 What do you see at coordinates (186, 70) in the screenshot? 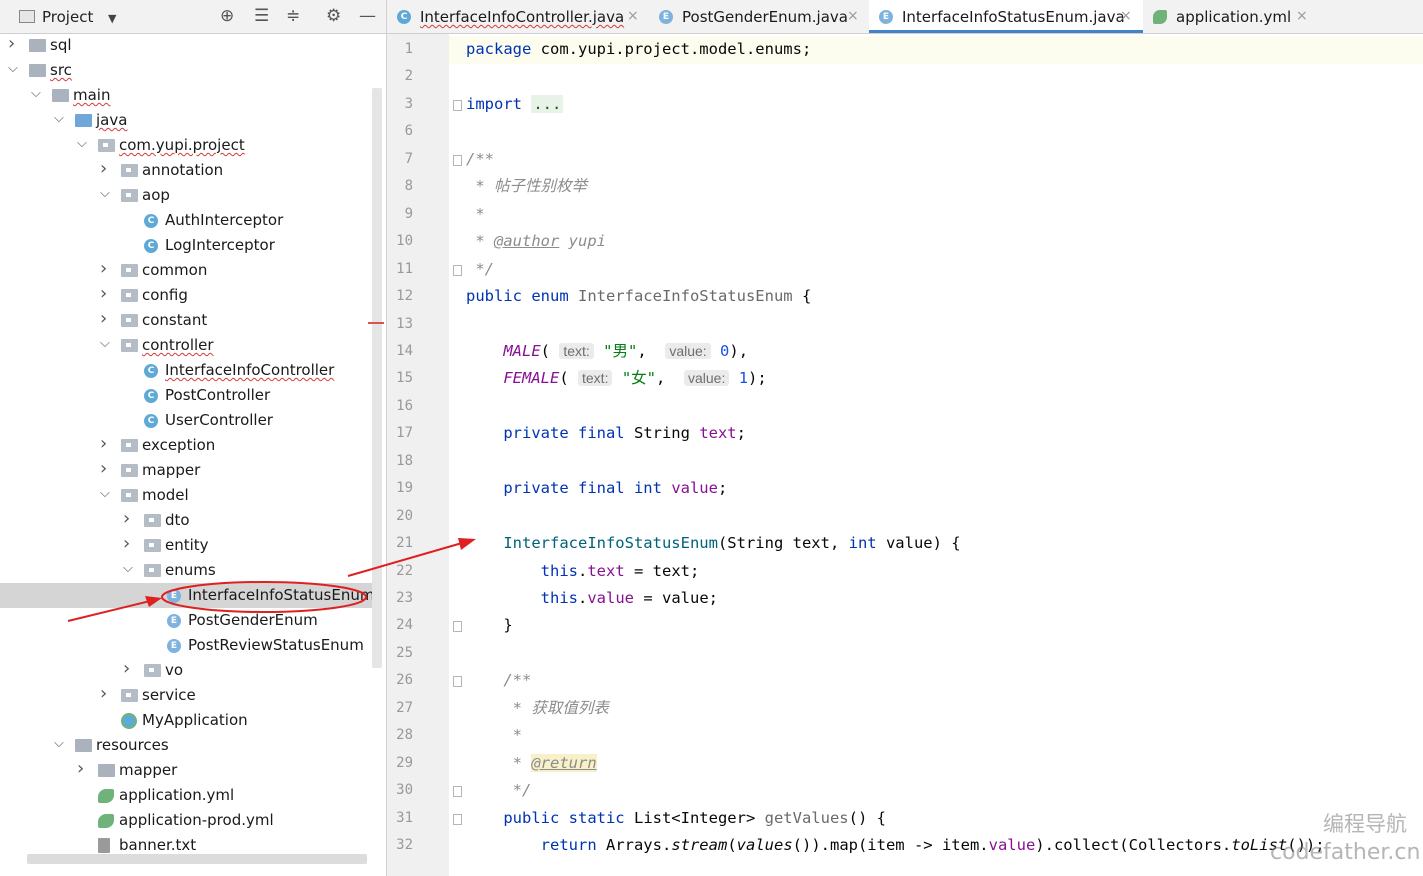
I see `tree-item: ⌵ src` at bounding box center [186, 70].